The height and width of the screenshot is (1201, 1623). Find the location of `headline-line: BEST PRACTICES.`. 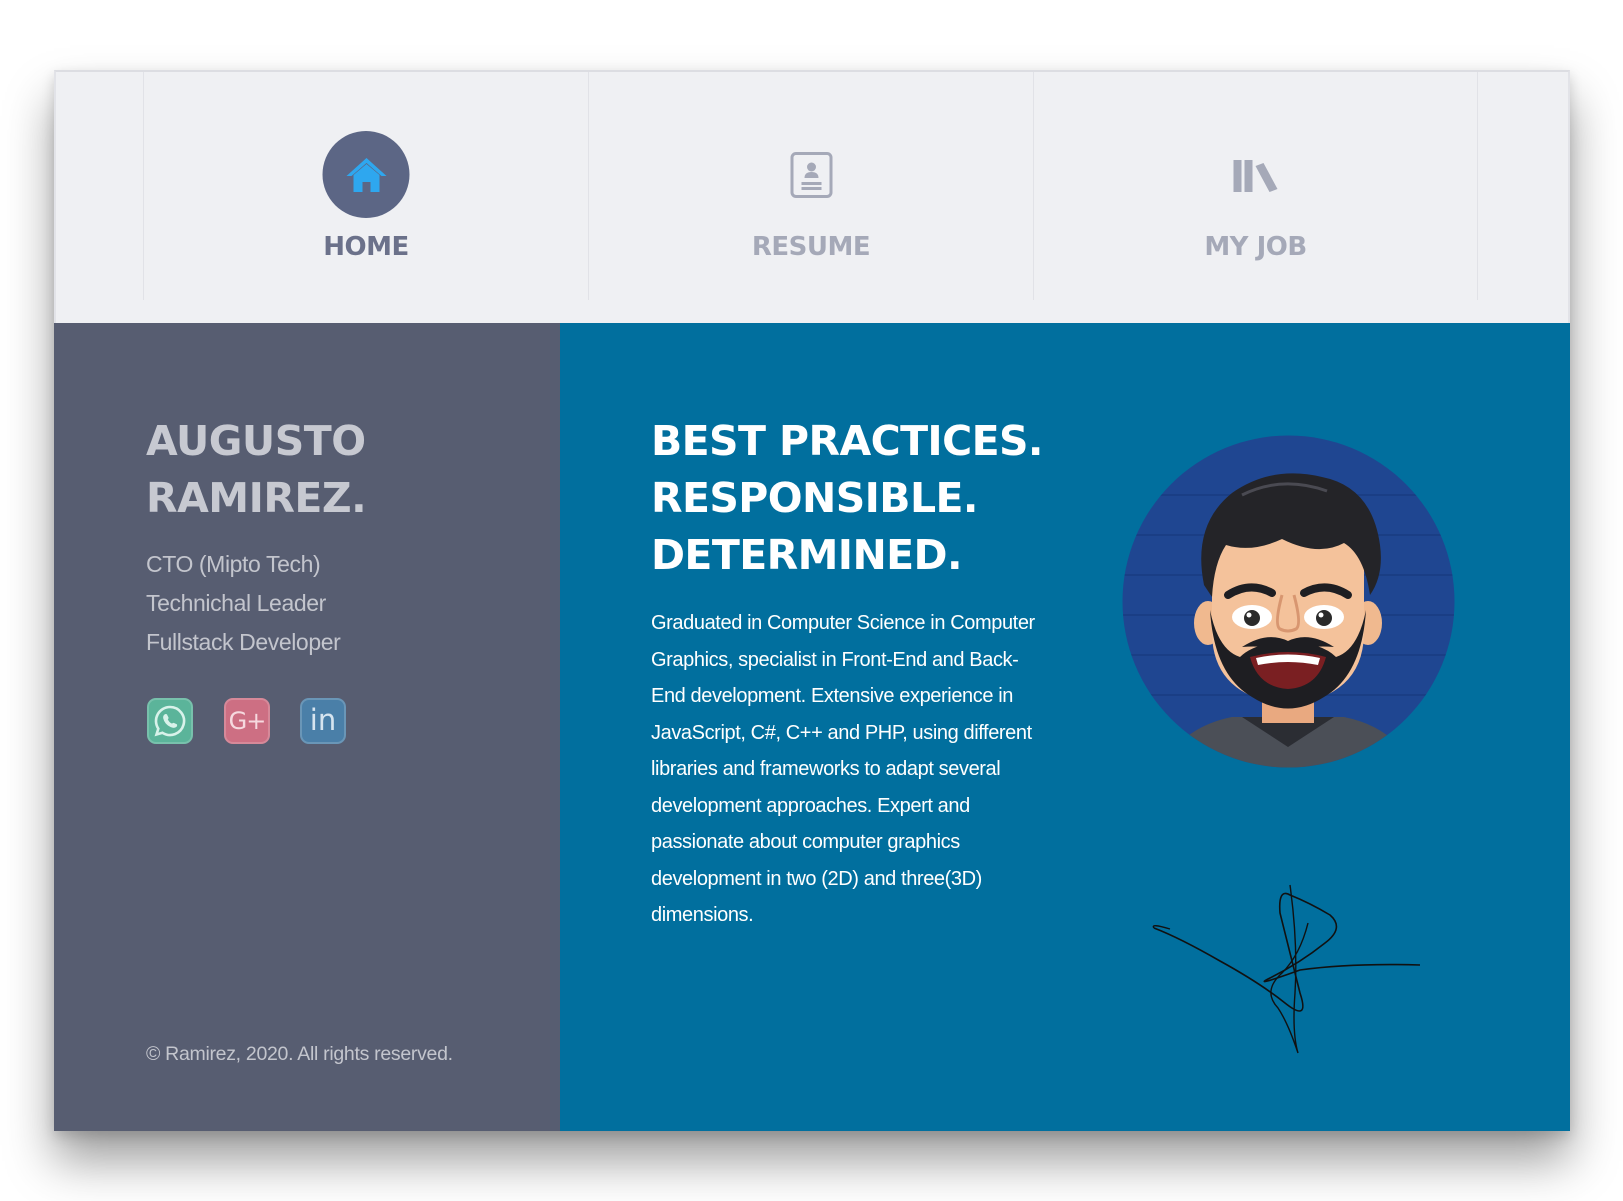

headline-line: BEST PRACTICES. is located at coordinates (847, 441).